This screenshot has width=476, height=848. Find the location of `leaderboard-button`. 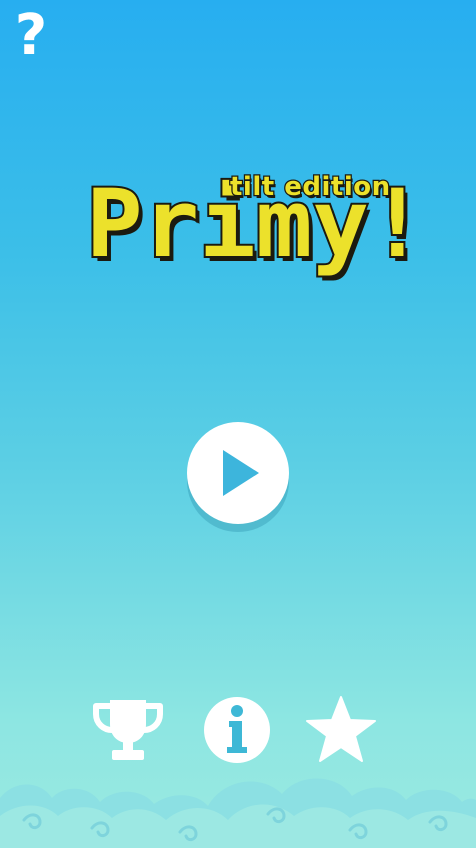

leaderboard-button is located at coordinates (128, 730).